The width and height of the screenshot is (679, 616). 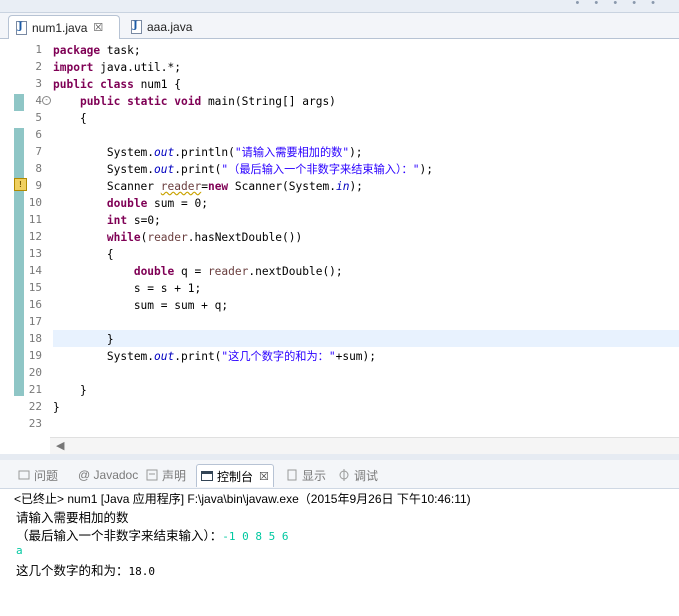 I want to click on line-number: 12, so click(x=35, y=236).